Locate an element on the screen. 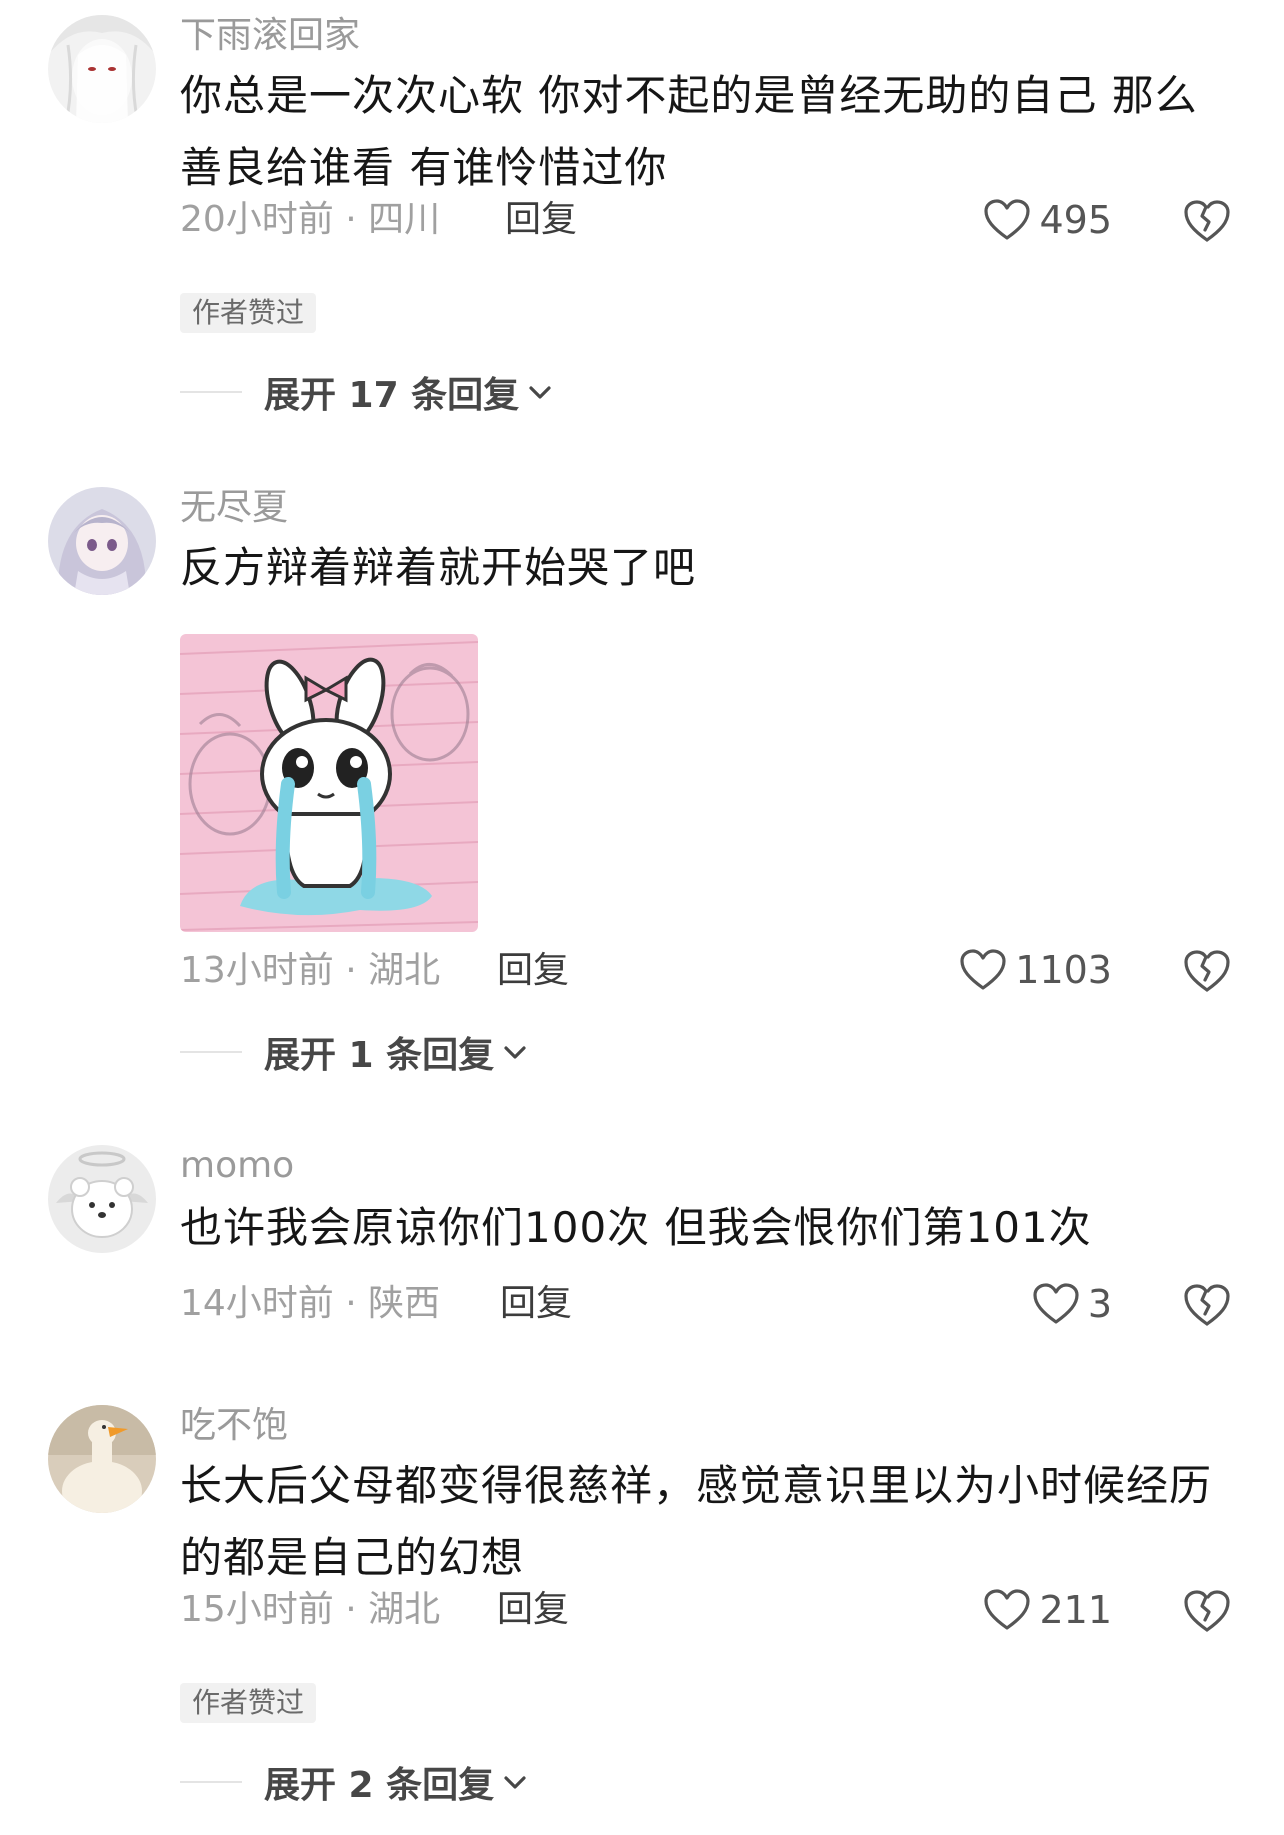 This screenshot has height=1835, width=1284. username: 无尽夏 is located at coordinates (234, 508).